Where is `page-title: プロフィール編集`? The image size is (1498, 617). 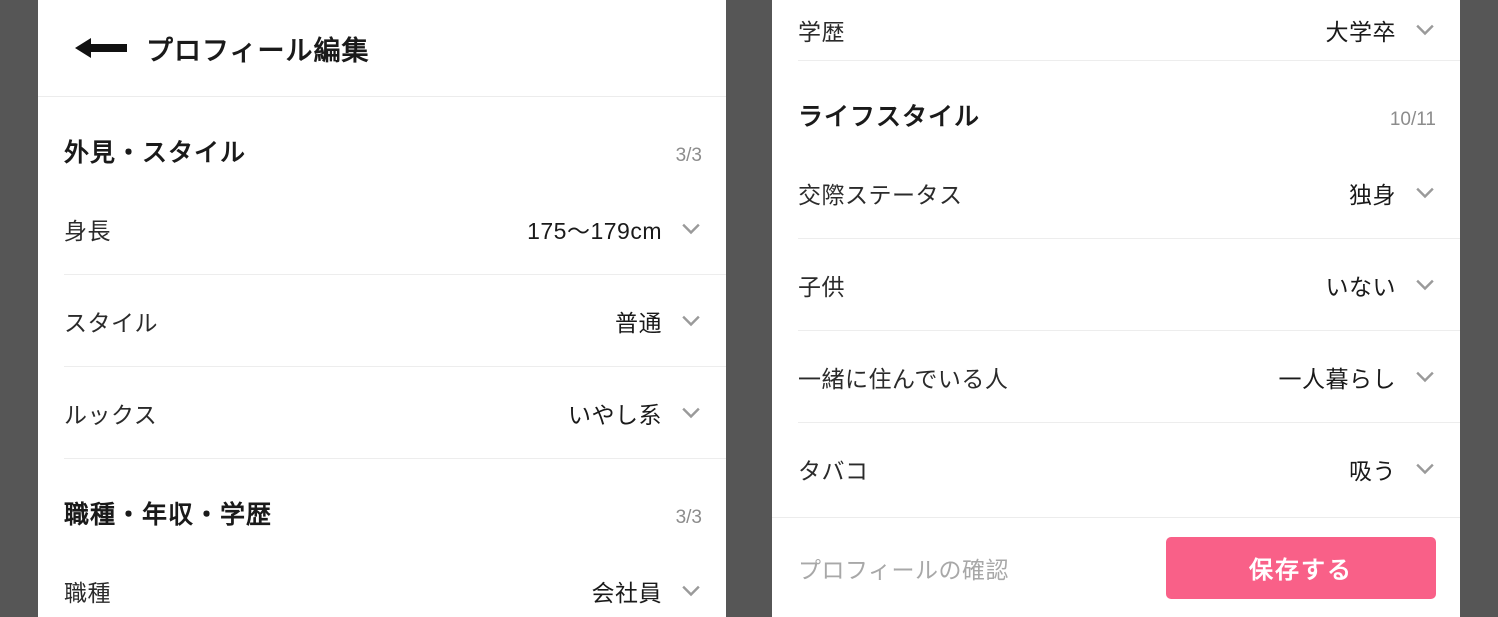
page-title: プロフィール編集 is located at coordinates (258, 50).